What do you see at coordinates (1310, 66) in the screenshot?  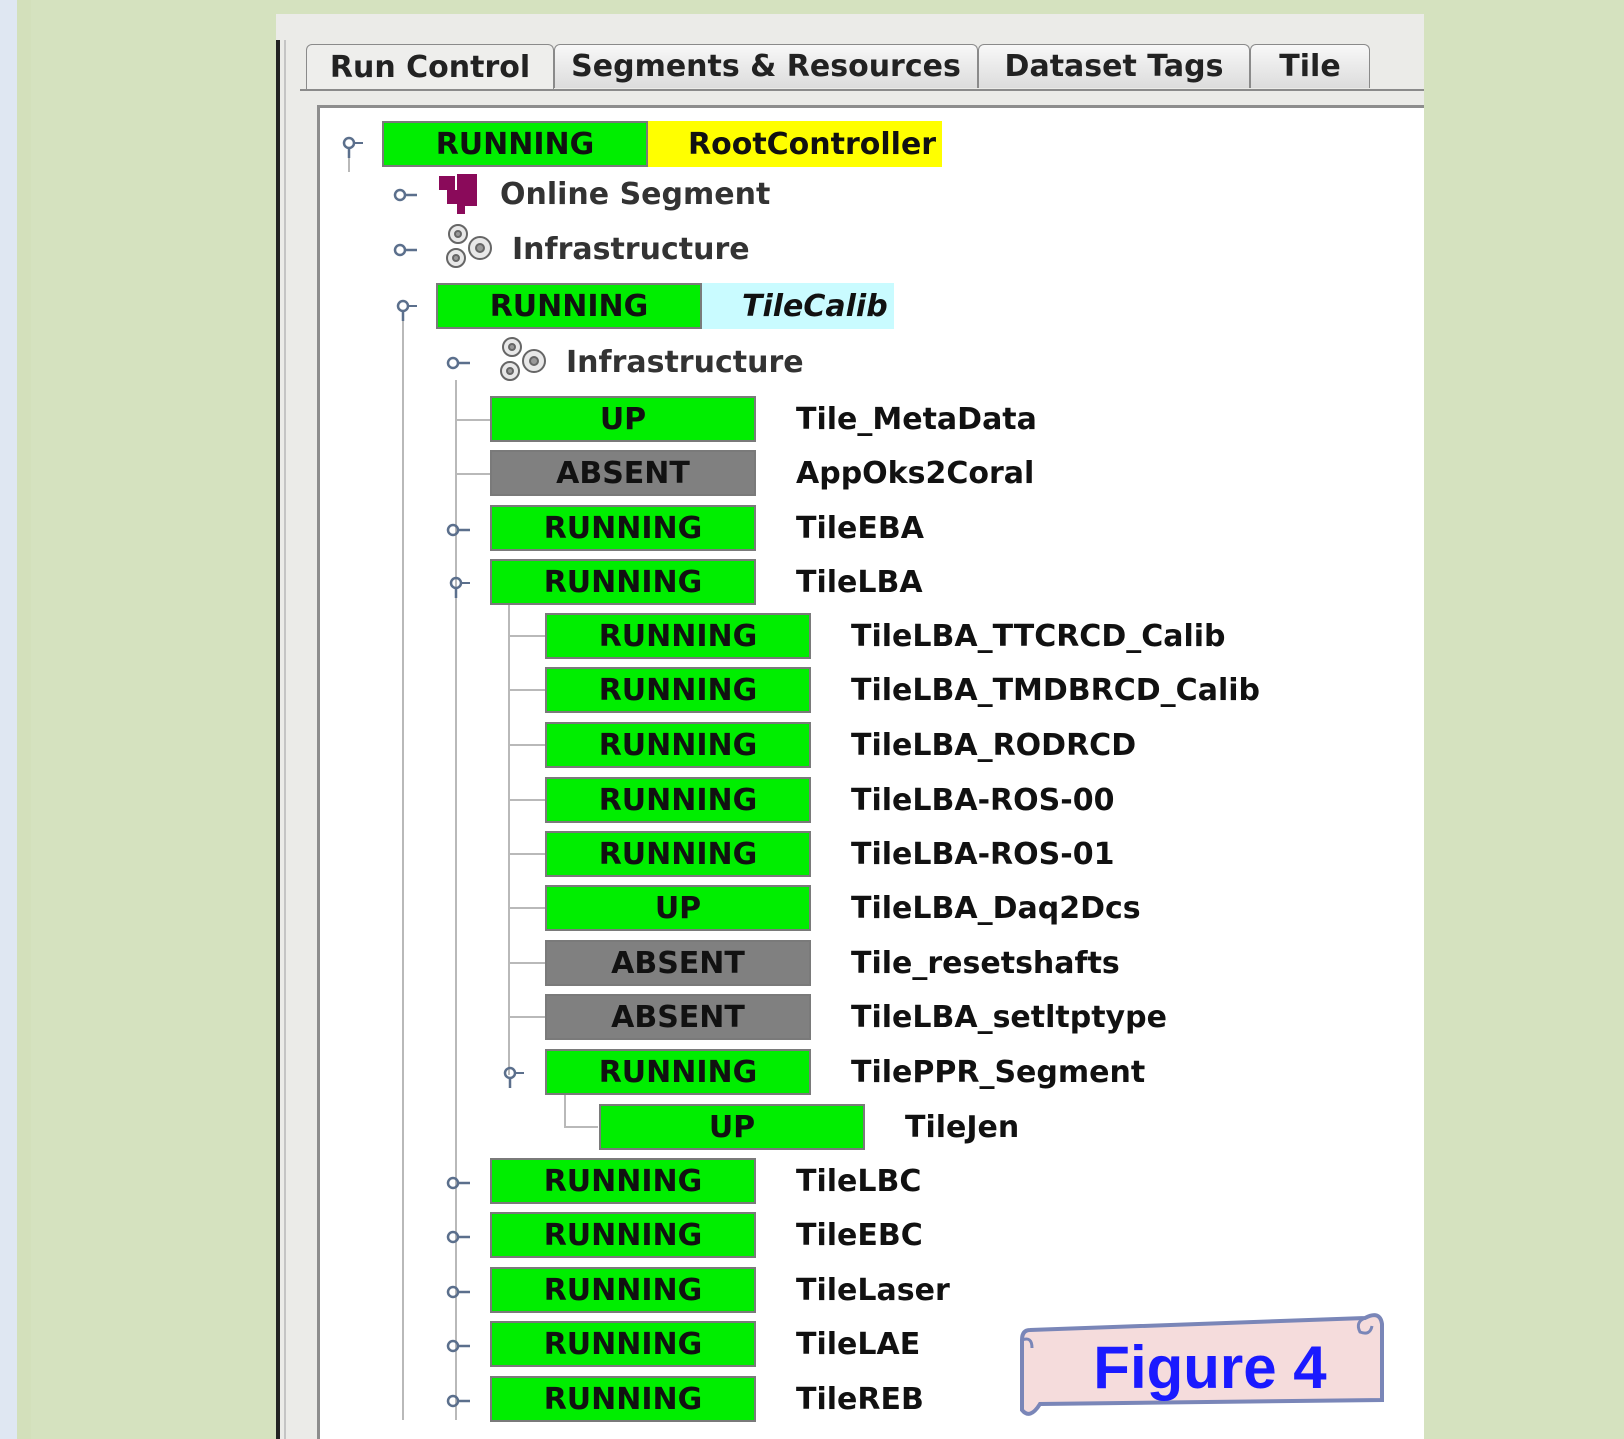 I see `tab-tile: Tile` at bounding box center [1310, 66].